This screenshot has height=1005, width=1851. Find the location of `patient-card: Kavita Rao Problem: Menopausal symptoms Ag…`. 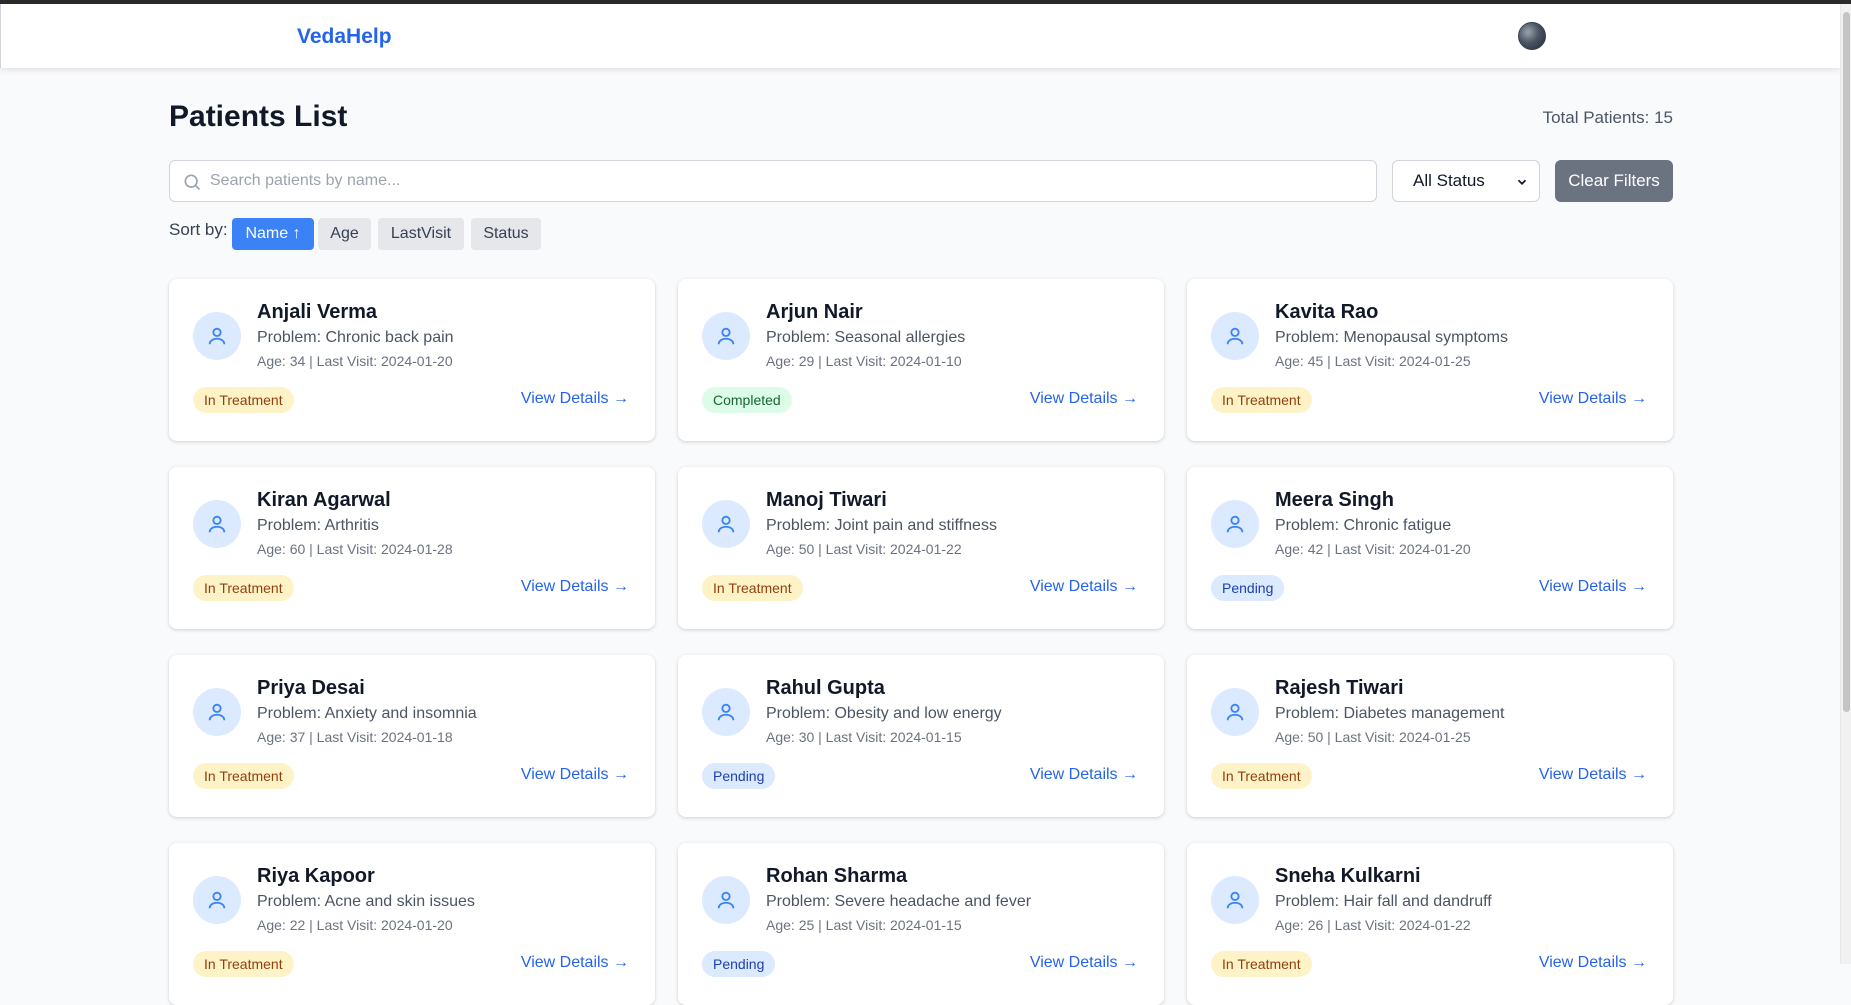

patient-card: Kavita Rao Problem: Menopausal symptoms Ag… is located at coordinates (1430, 360).